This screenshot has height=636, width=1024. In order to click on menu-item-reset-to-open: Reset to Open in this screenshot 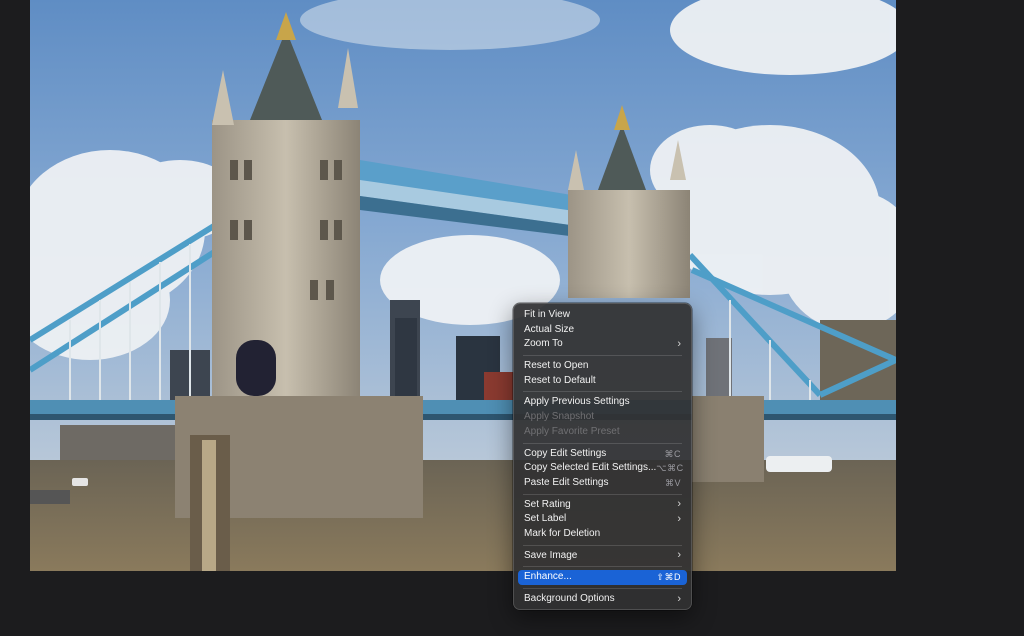, I will do `click(602, 366)`.